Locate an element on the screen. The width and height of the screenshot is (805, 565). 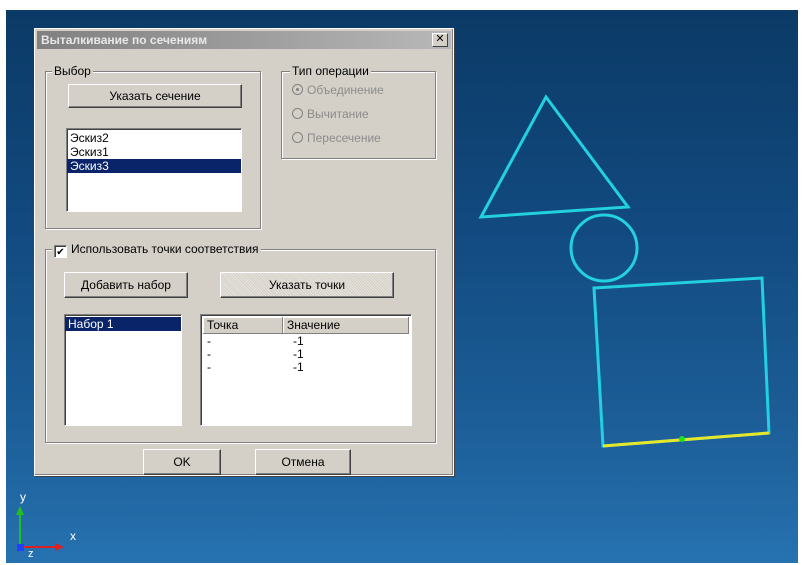
triangle-sketch is located at coordinates (554, 156).